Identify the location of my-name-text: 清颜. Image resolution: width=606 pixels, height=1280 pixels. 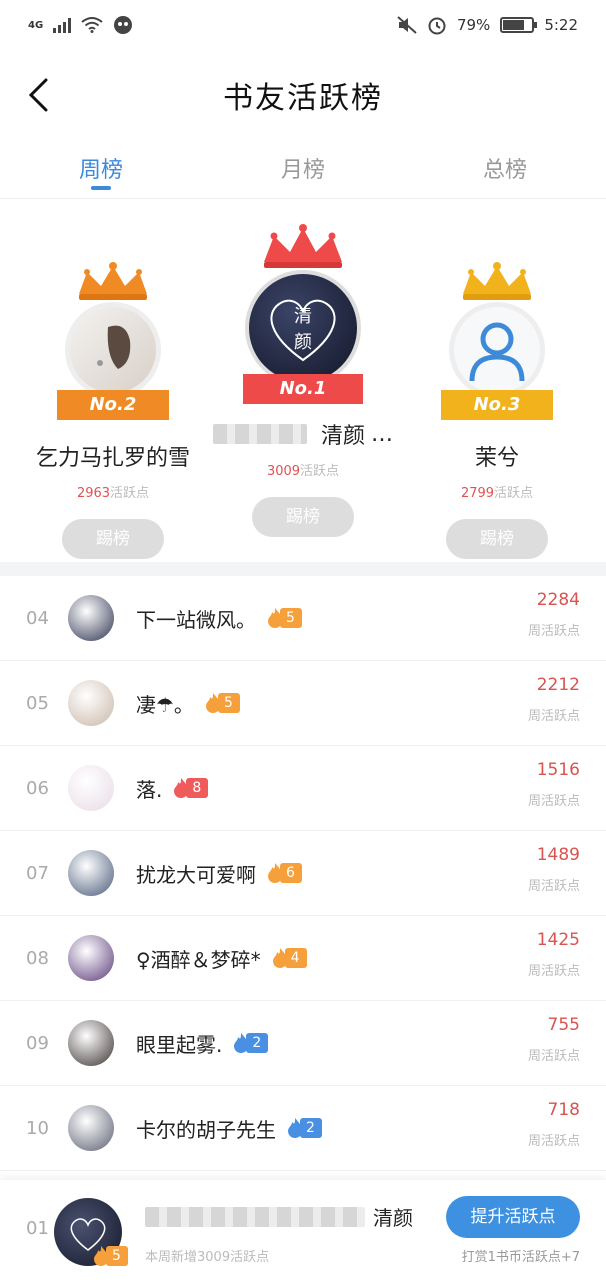
(393, 1218).